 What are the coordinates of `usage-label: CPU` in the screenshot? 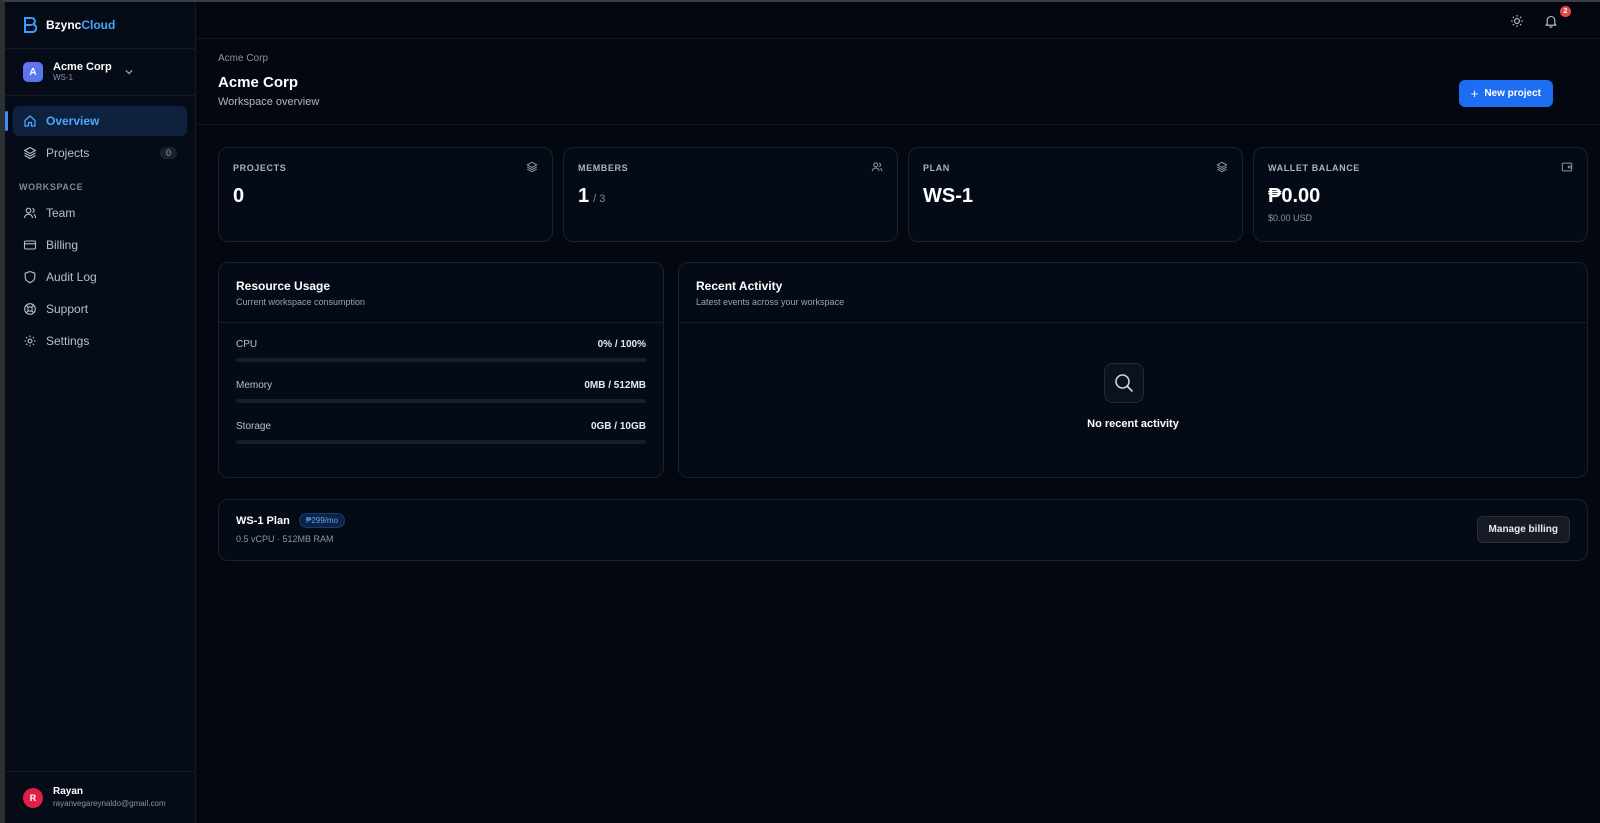 It's located at (247, 344).